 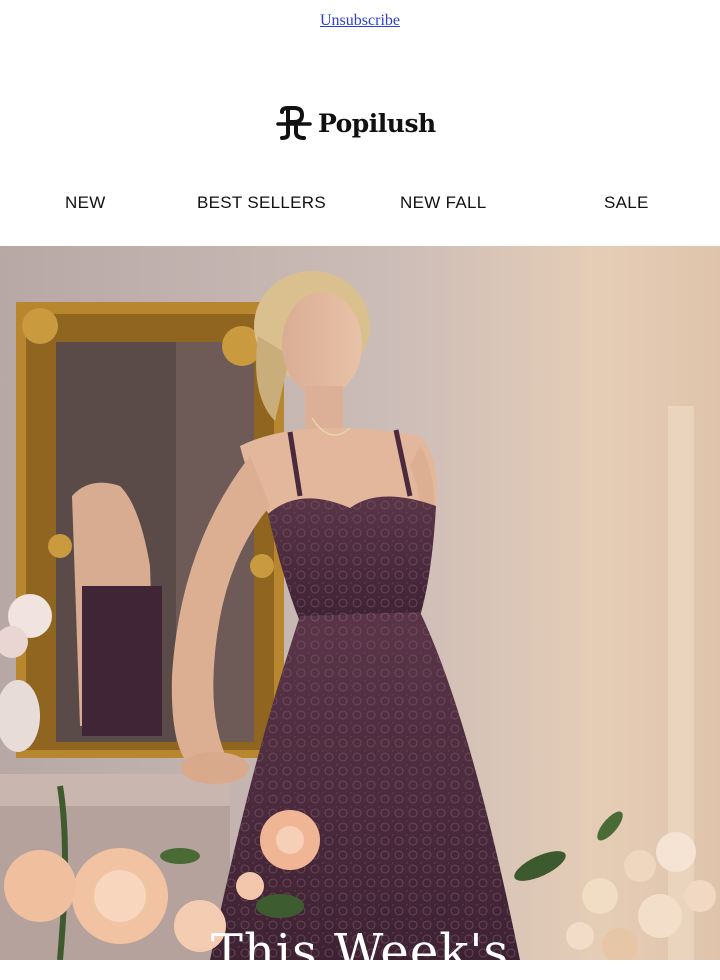 I want to click on nav-item-new: NEW, so click(x=85, y=203).